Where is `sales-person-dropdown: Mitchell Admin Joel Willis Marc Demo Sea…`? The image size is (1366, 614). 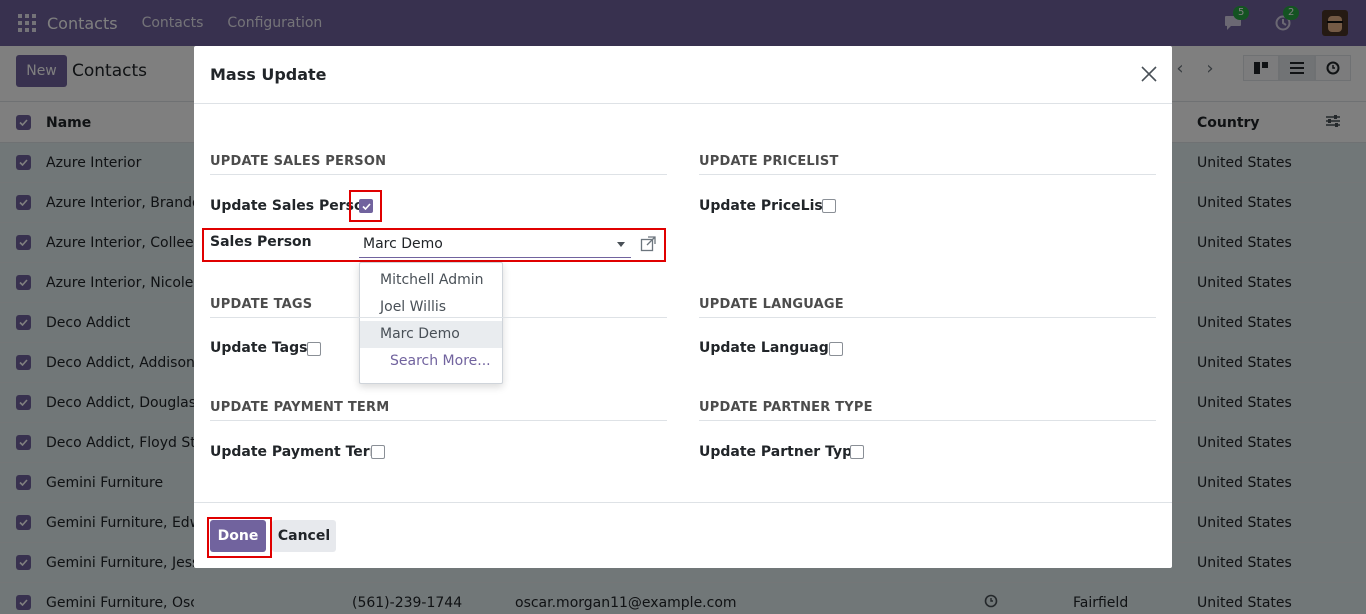 sales-person-dropdown: Mitchell Admin Joel Willis Marc Demo Sea… is located at coordinates (431, 323).